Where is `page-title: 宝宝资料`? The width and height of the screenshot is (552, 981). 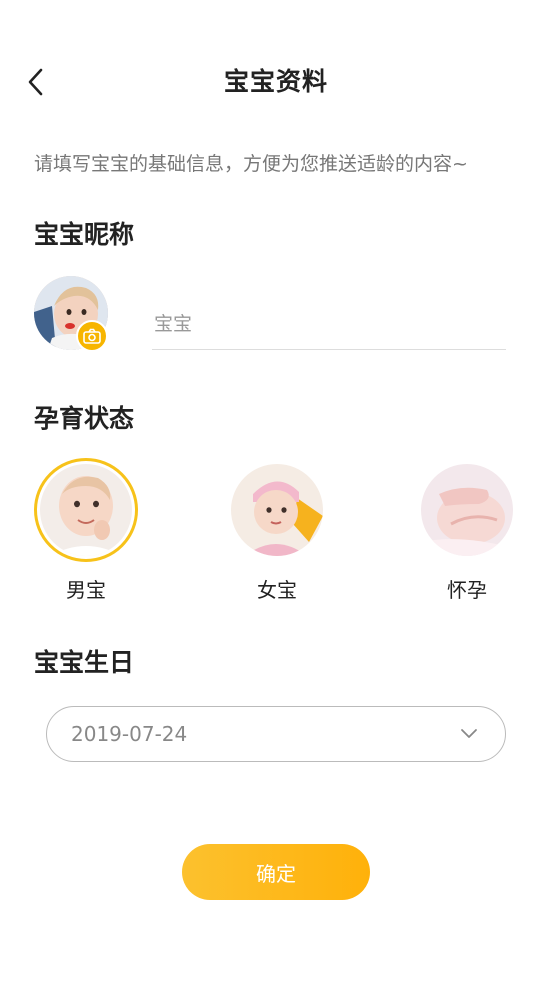
page-title: 宝宝资料 is located at coordinates (275, 81).